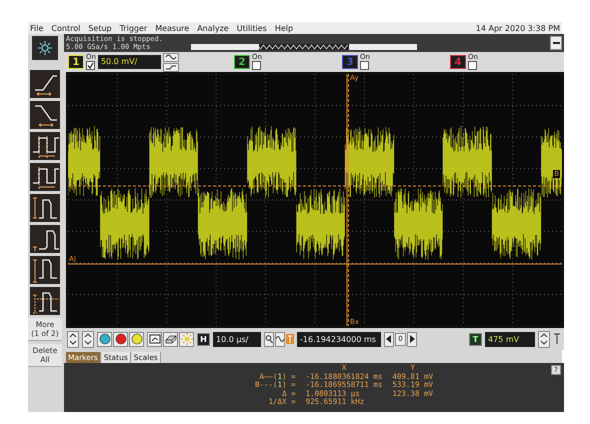 This screenshot has height=424, width=590. I want to click on display-icon, so click(154, 339).